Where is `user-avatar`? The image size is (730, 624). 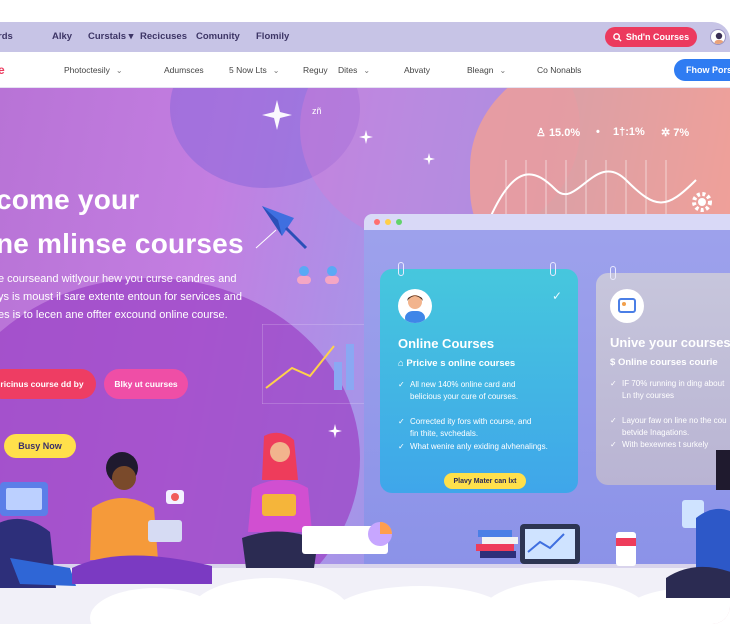 user-avatar is located at coordinates (718, 37).